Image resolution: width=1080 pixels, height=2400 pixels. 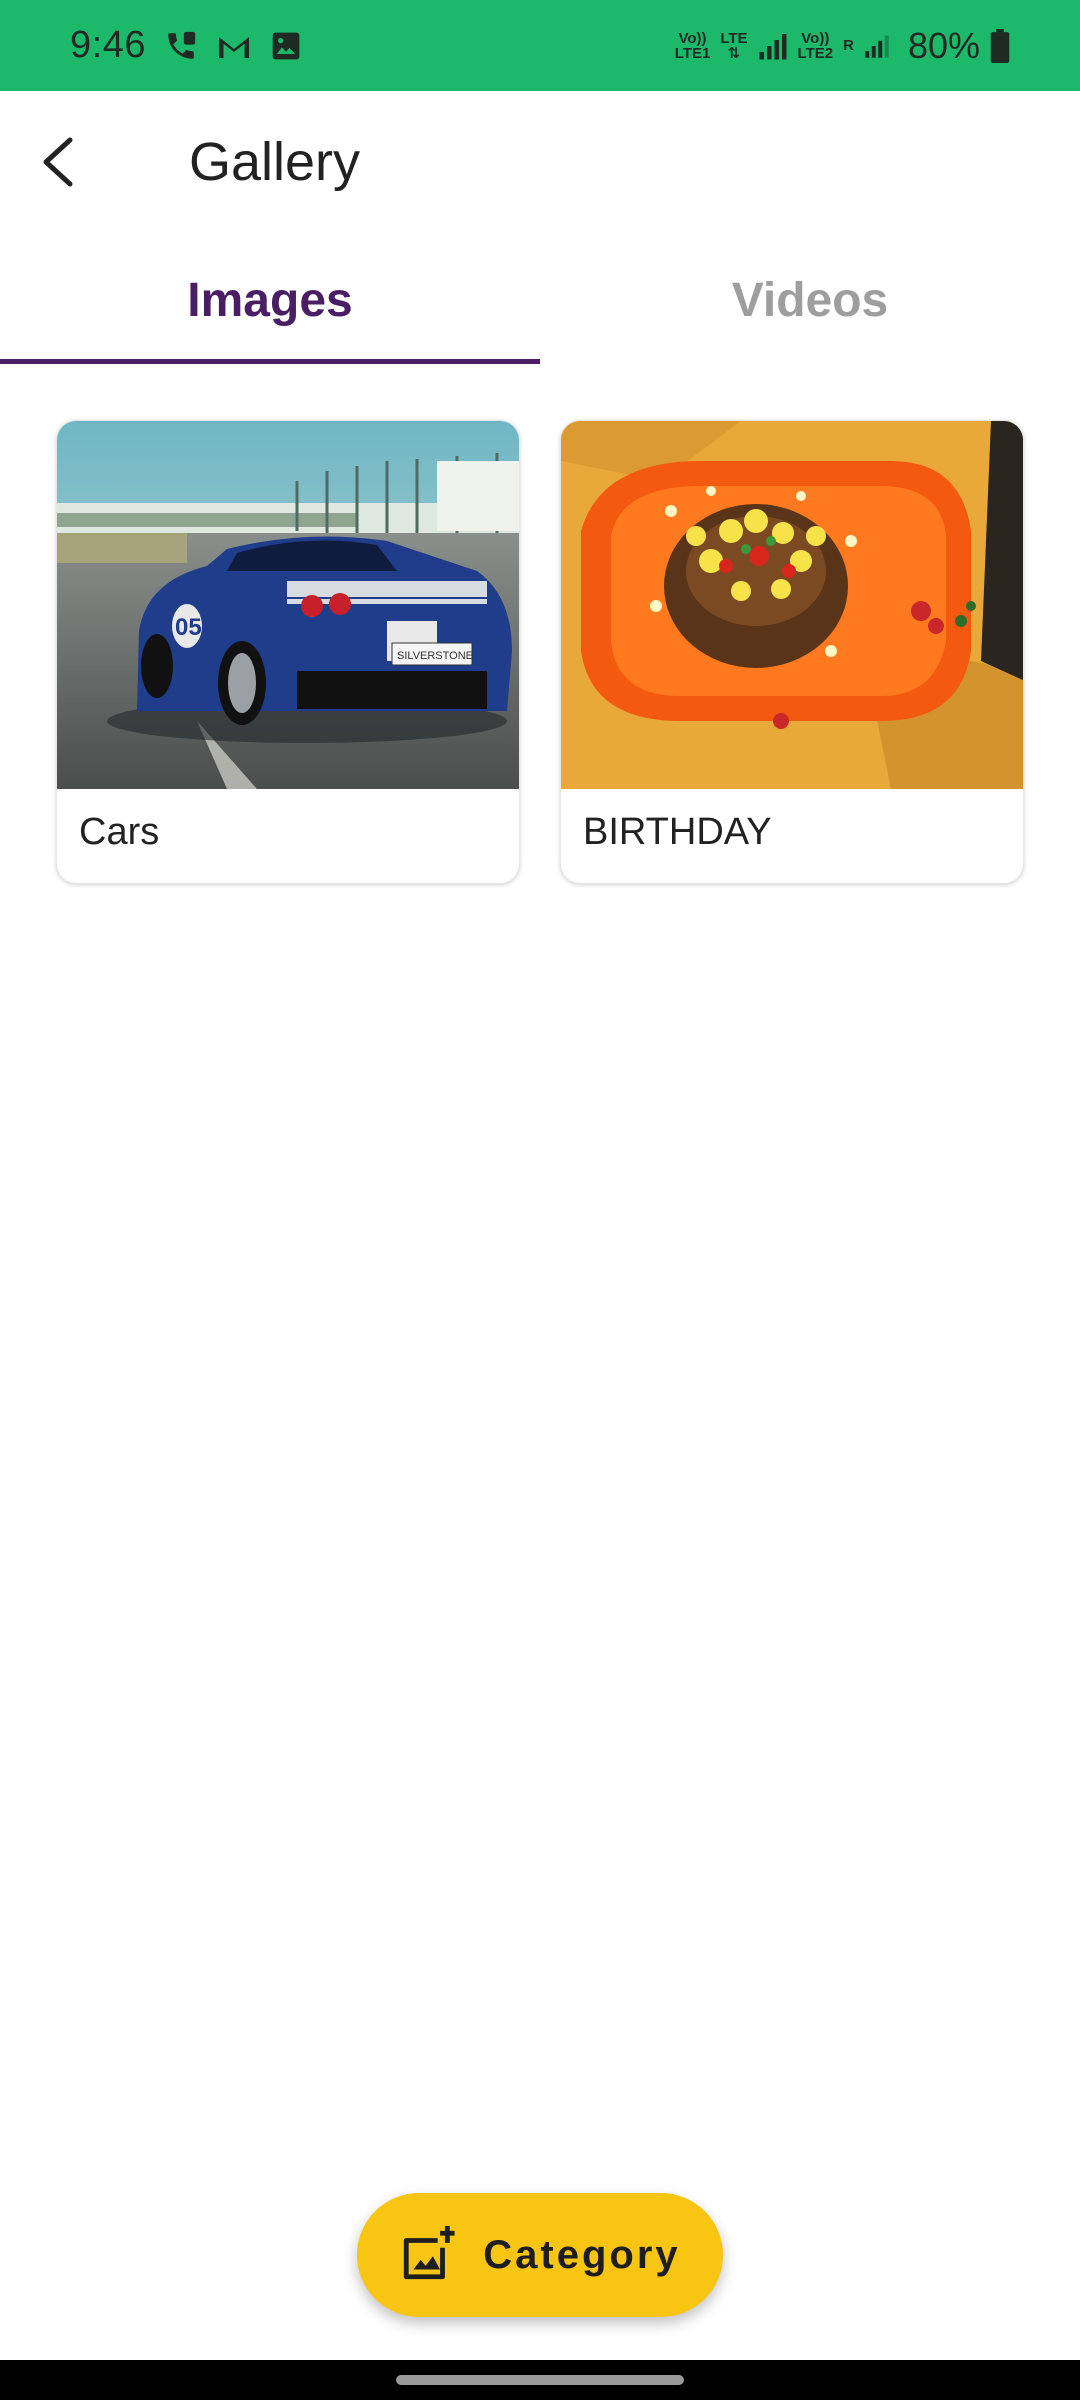 What do you see at coordinates (181, 46) in the screenshot?
I see `call-icon` at bounding box center [181, 46].